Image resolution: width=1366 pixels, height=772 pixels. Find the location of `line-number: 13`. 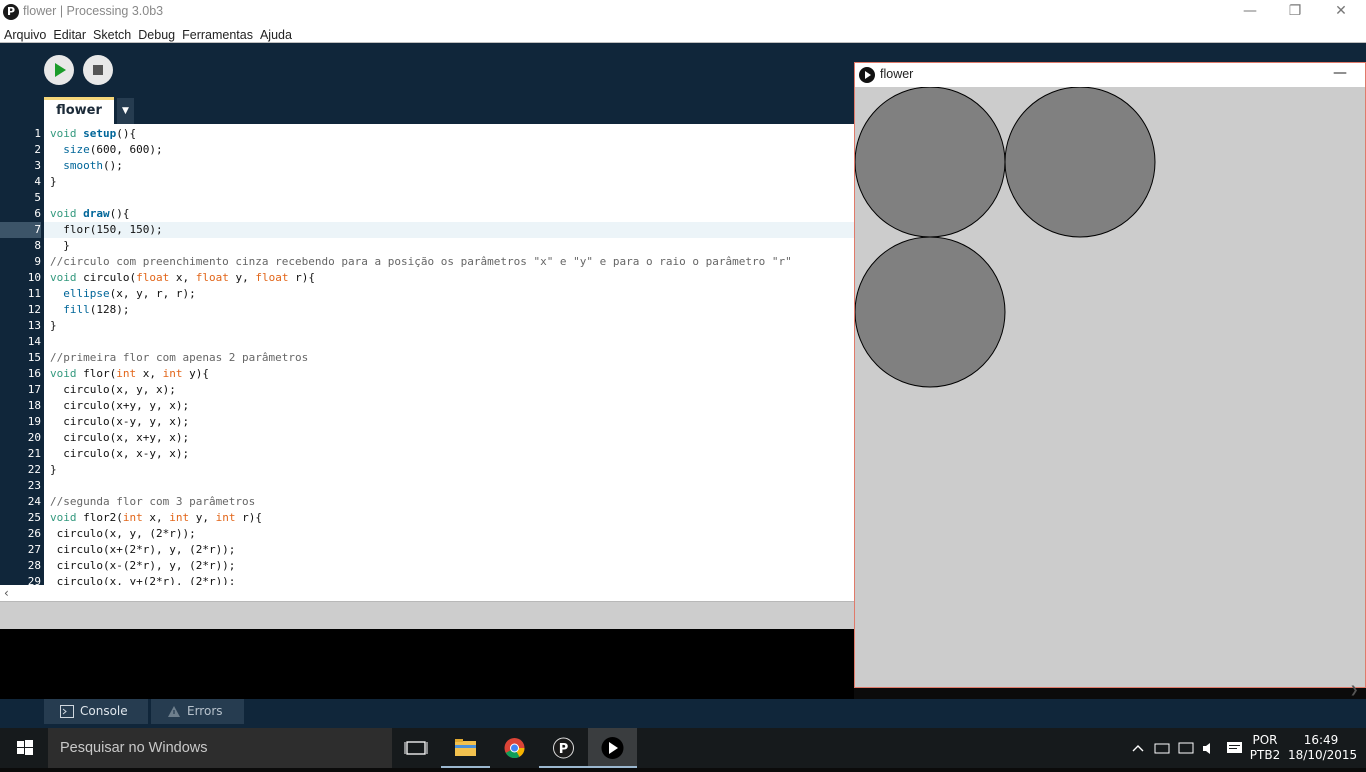

line-number: 13 is located at coordinates (34, 325).